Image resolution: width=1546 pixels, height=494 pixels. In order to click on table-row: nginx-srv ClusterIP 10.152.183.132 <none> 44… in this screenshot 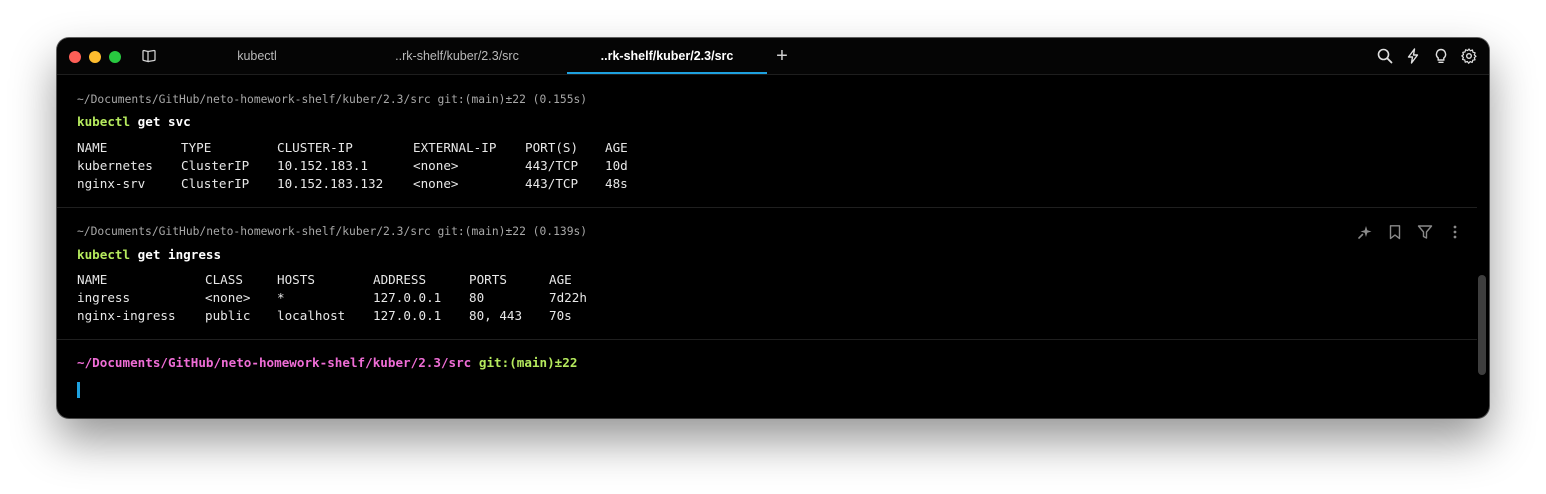, I will do `click(352, 184)`.